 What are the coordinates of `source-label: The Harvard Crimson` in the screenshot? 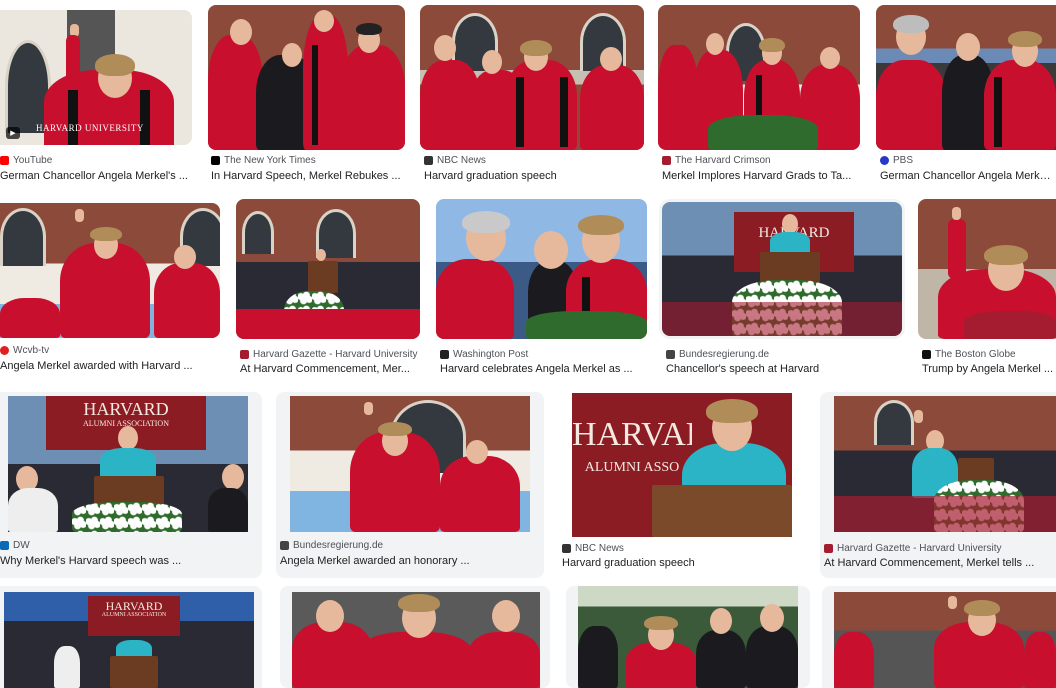 It's located at (723, 160).